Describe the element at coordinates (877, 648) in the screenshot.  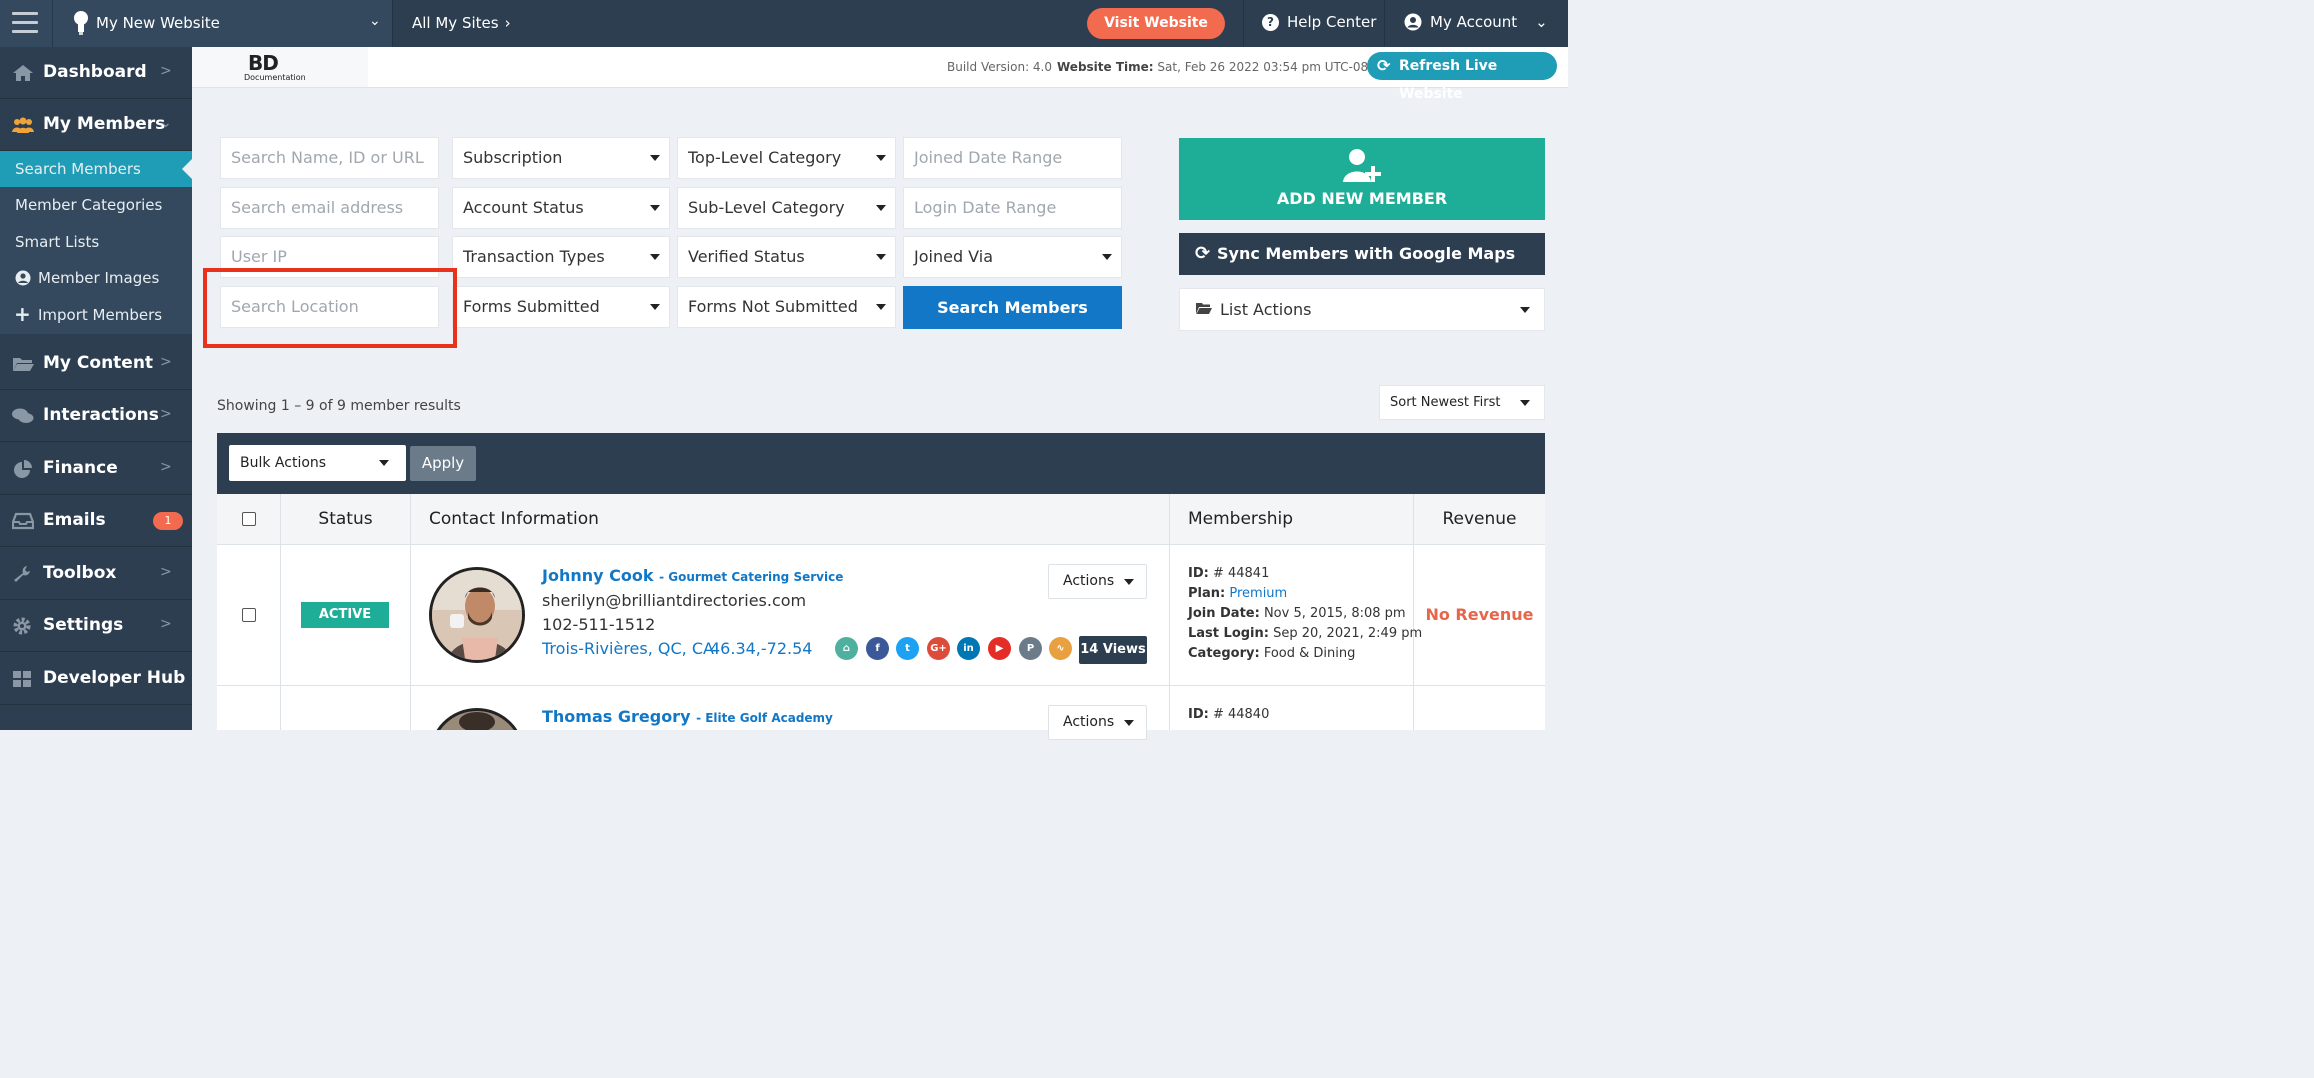
I see `facebook-icon: f` at that location.